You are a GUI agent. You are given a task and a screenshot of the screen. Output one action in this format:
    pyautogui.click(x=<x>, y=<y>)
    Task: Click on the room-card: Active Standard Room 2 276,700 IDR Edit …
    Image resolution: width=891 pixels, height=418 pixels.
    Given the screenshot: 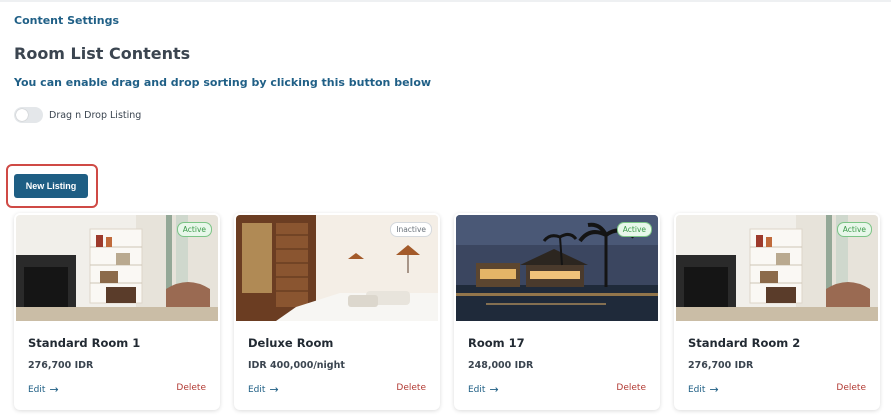 What is the action you would take?
    pyautogui.click(x=777, y=311)
    